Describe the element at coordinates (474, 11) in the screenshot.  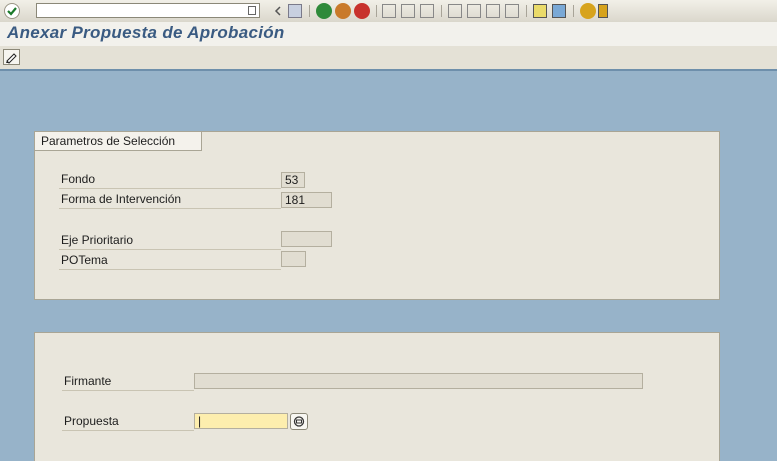
I see `previous-page-icon` at that location.